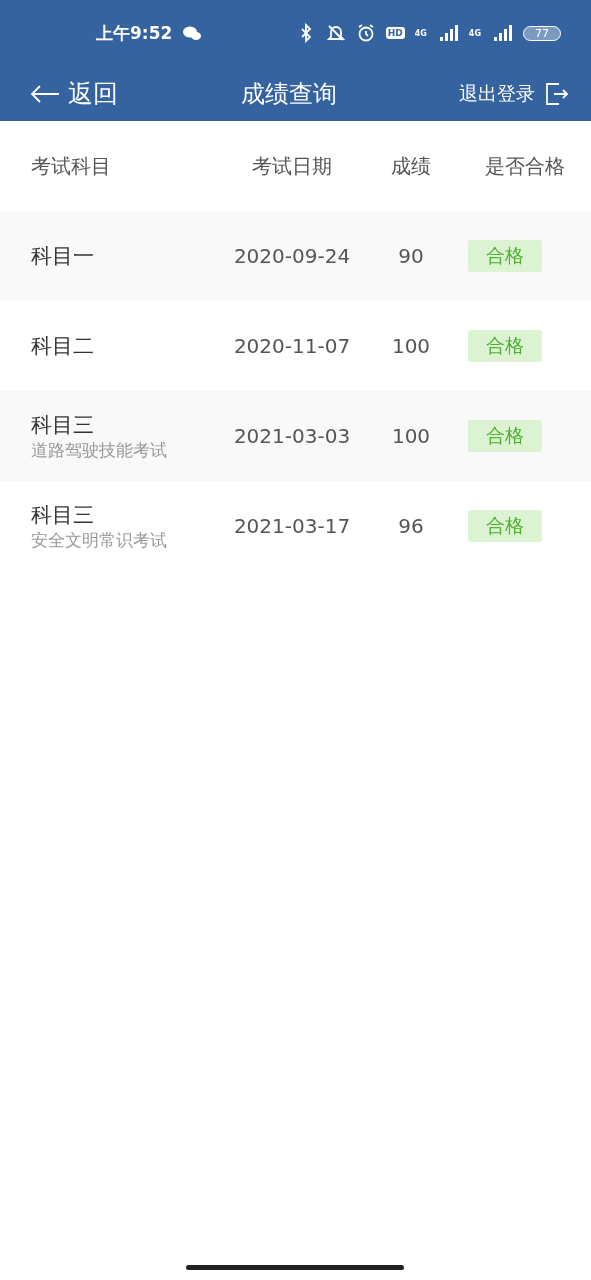 The width and height of the screenshot is (591, 1280). I want to click on subject-cell-text: 科目二, so click(63, 346).